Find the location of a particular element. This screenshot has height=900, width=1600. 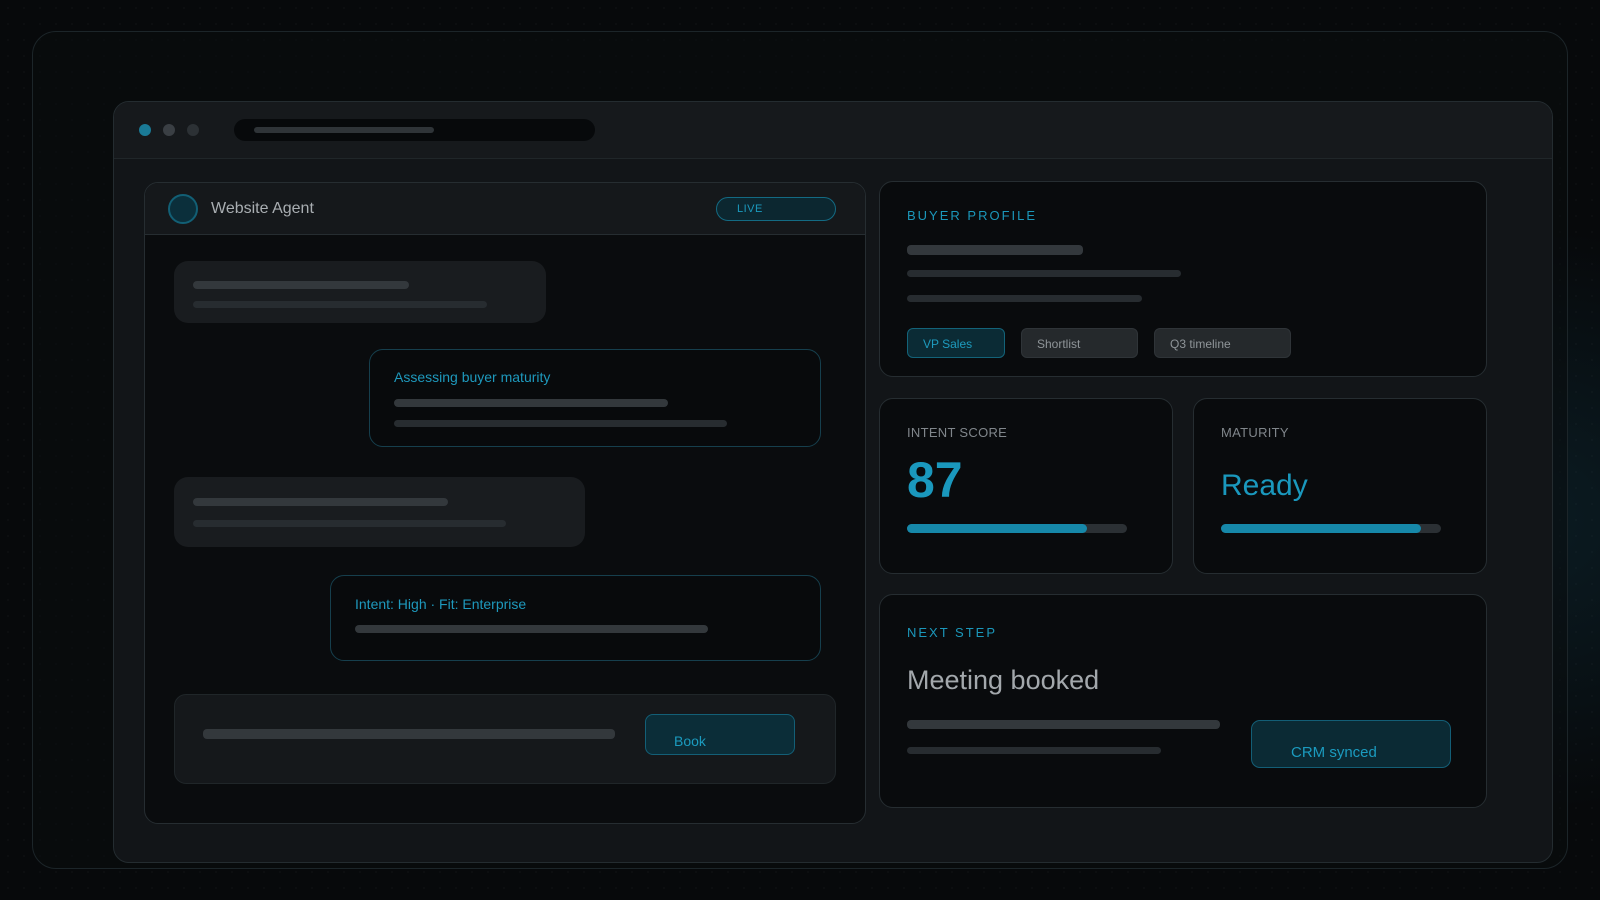

intent-score-label: INTENT SCORE is located at coordinates (957, 432).